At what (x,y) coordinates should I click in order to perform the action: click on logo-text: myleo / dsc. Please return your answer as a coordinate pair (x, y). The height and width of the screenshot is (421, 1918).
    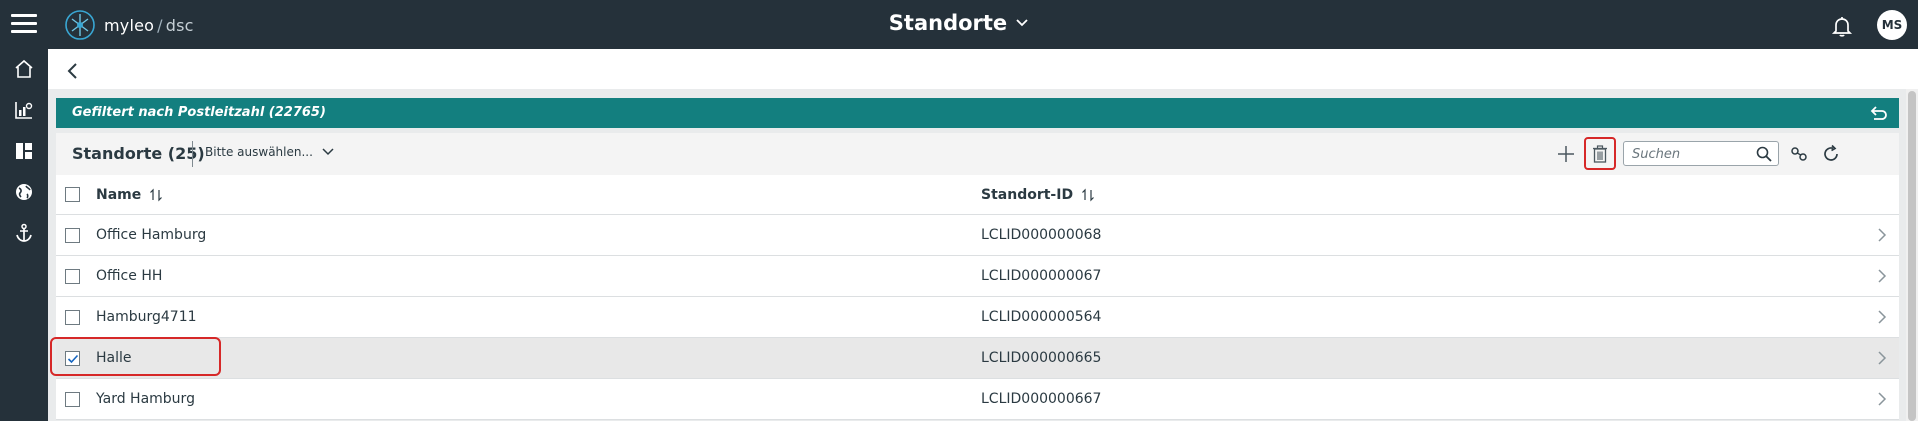
    Looking at the image, I should click on (149, 25).